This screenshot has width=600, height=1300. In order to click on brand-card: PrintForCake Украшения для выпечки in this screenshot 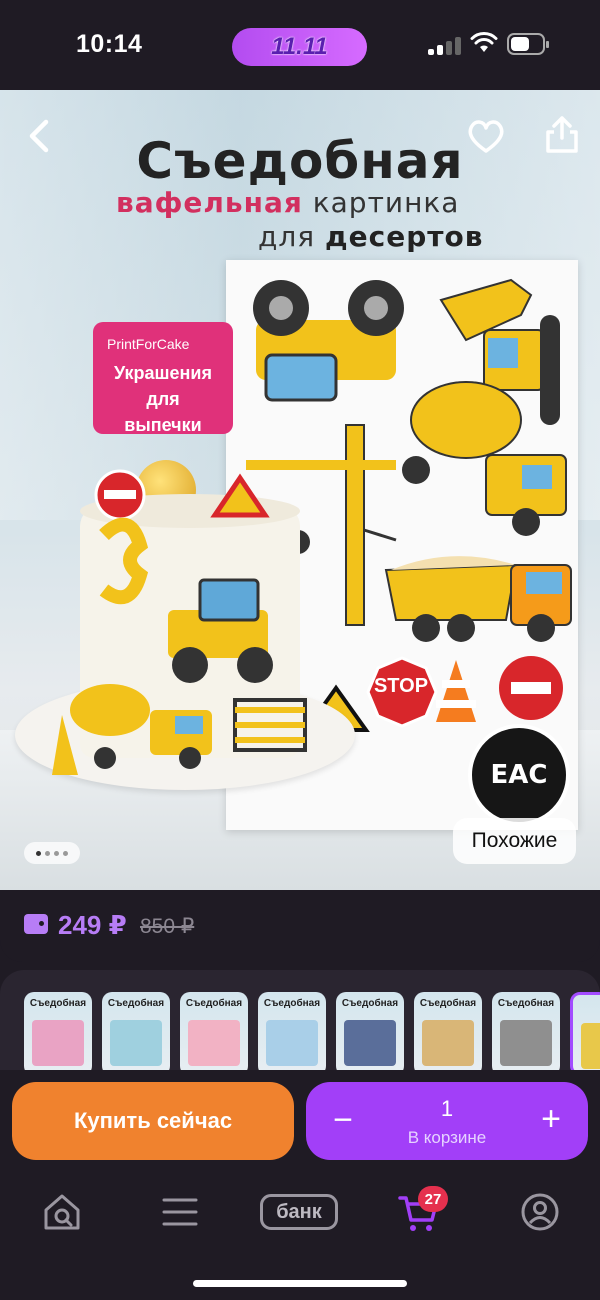, I will do `click(163, 378)`.